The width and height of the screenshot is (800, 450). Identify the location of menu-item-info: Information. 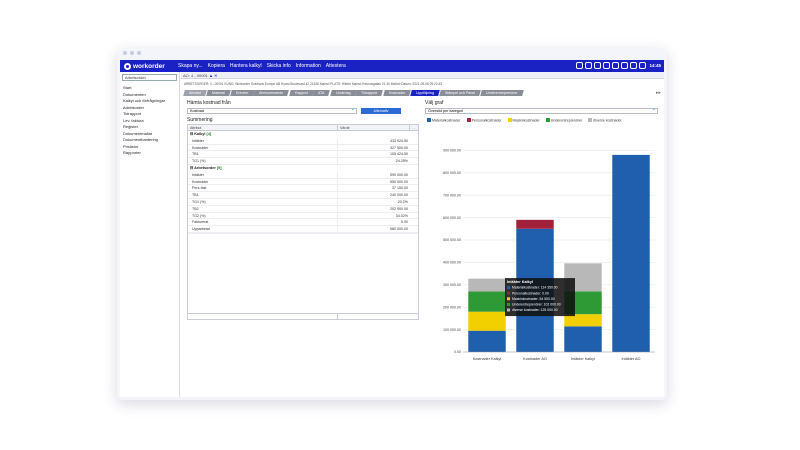
(308, 66).